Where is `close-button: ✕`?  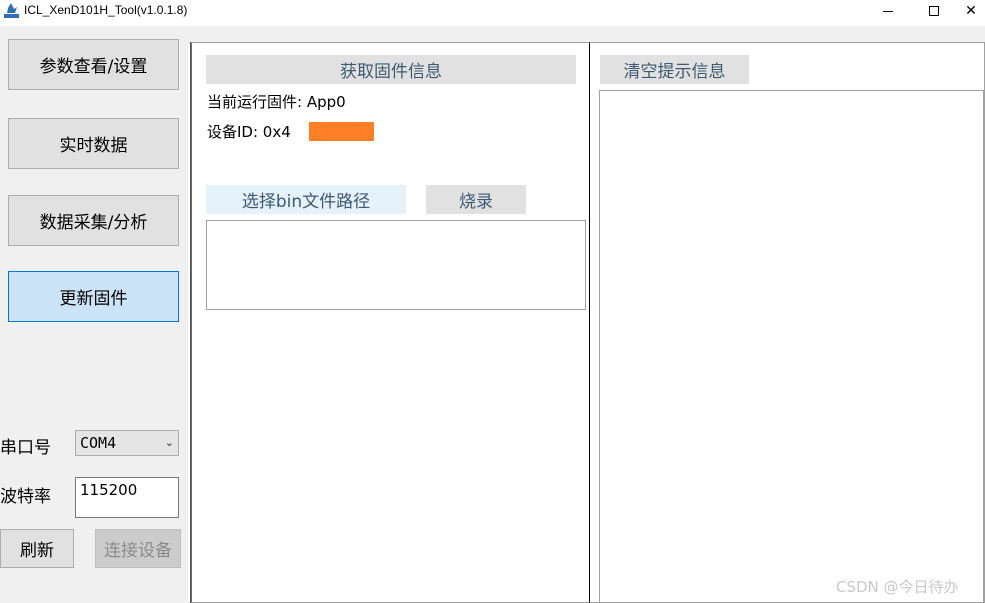 close-button: ✕ is located at coordinates (971, 11).